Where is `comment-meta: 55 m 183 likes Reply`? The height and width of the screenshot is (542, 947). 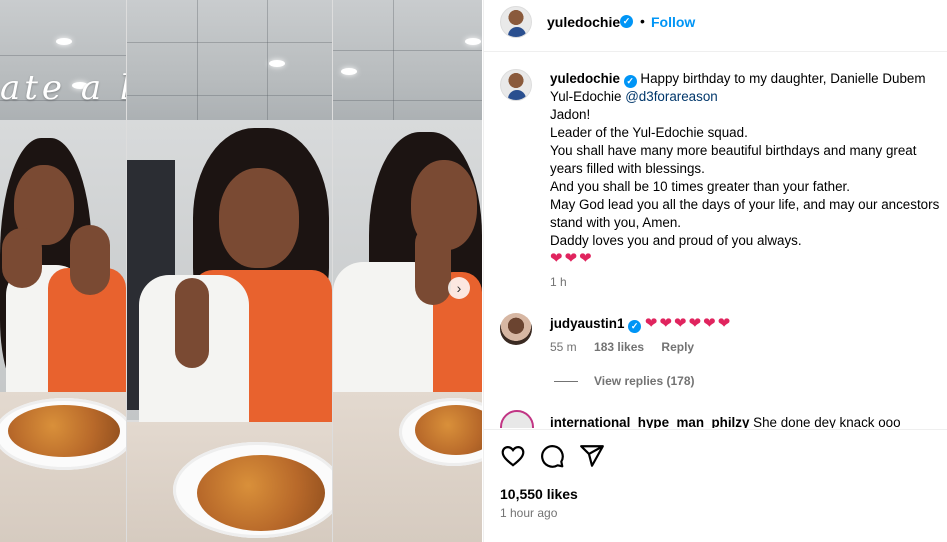 comment-meta: 55 m 183 likes Reply is located at coordinates (629, 347).